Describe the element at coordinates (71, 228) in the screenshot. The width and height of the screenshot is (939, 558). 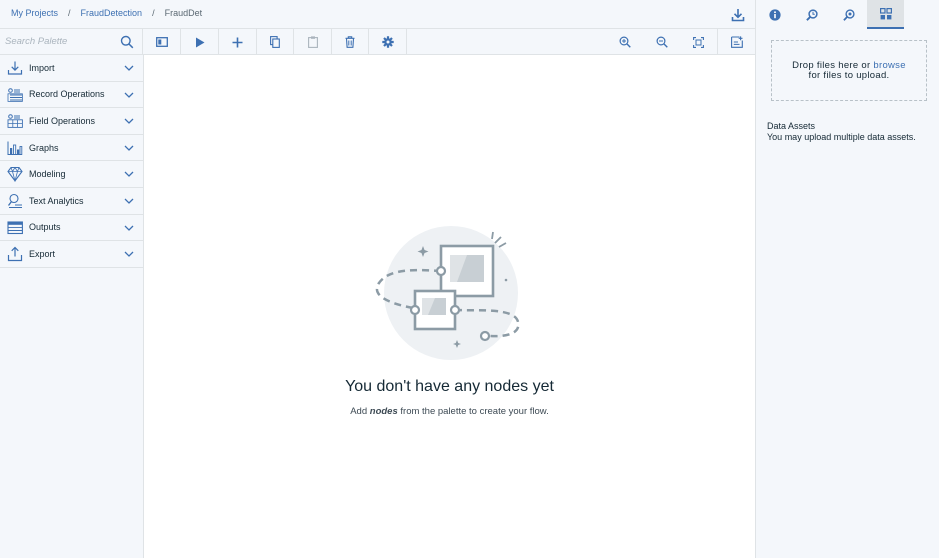
I see `palette-category-outputs: Outputs` at that location.